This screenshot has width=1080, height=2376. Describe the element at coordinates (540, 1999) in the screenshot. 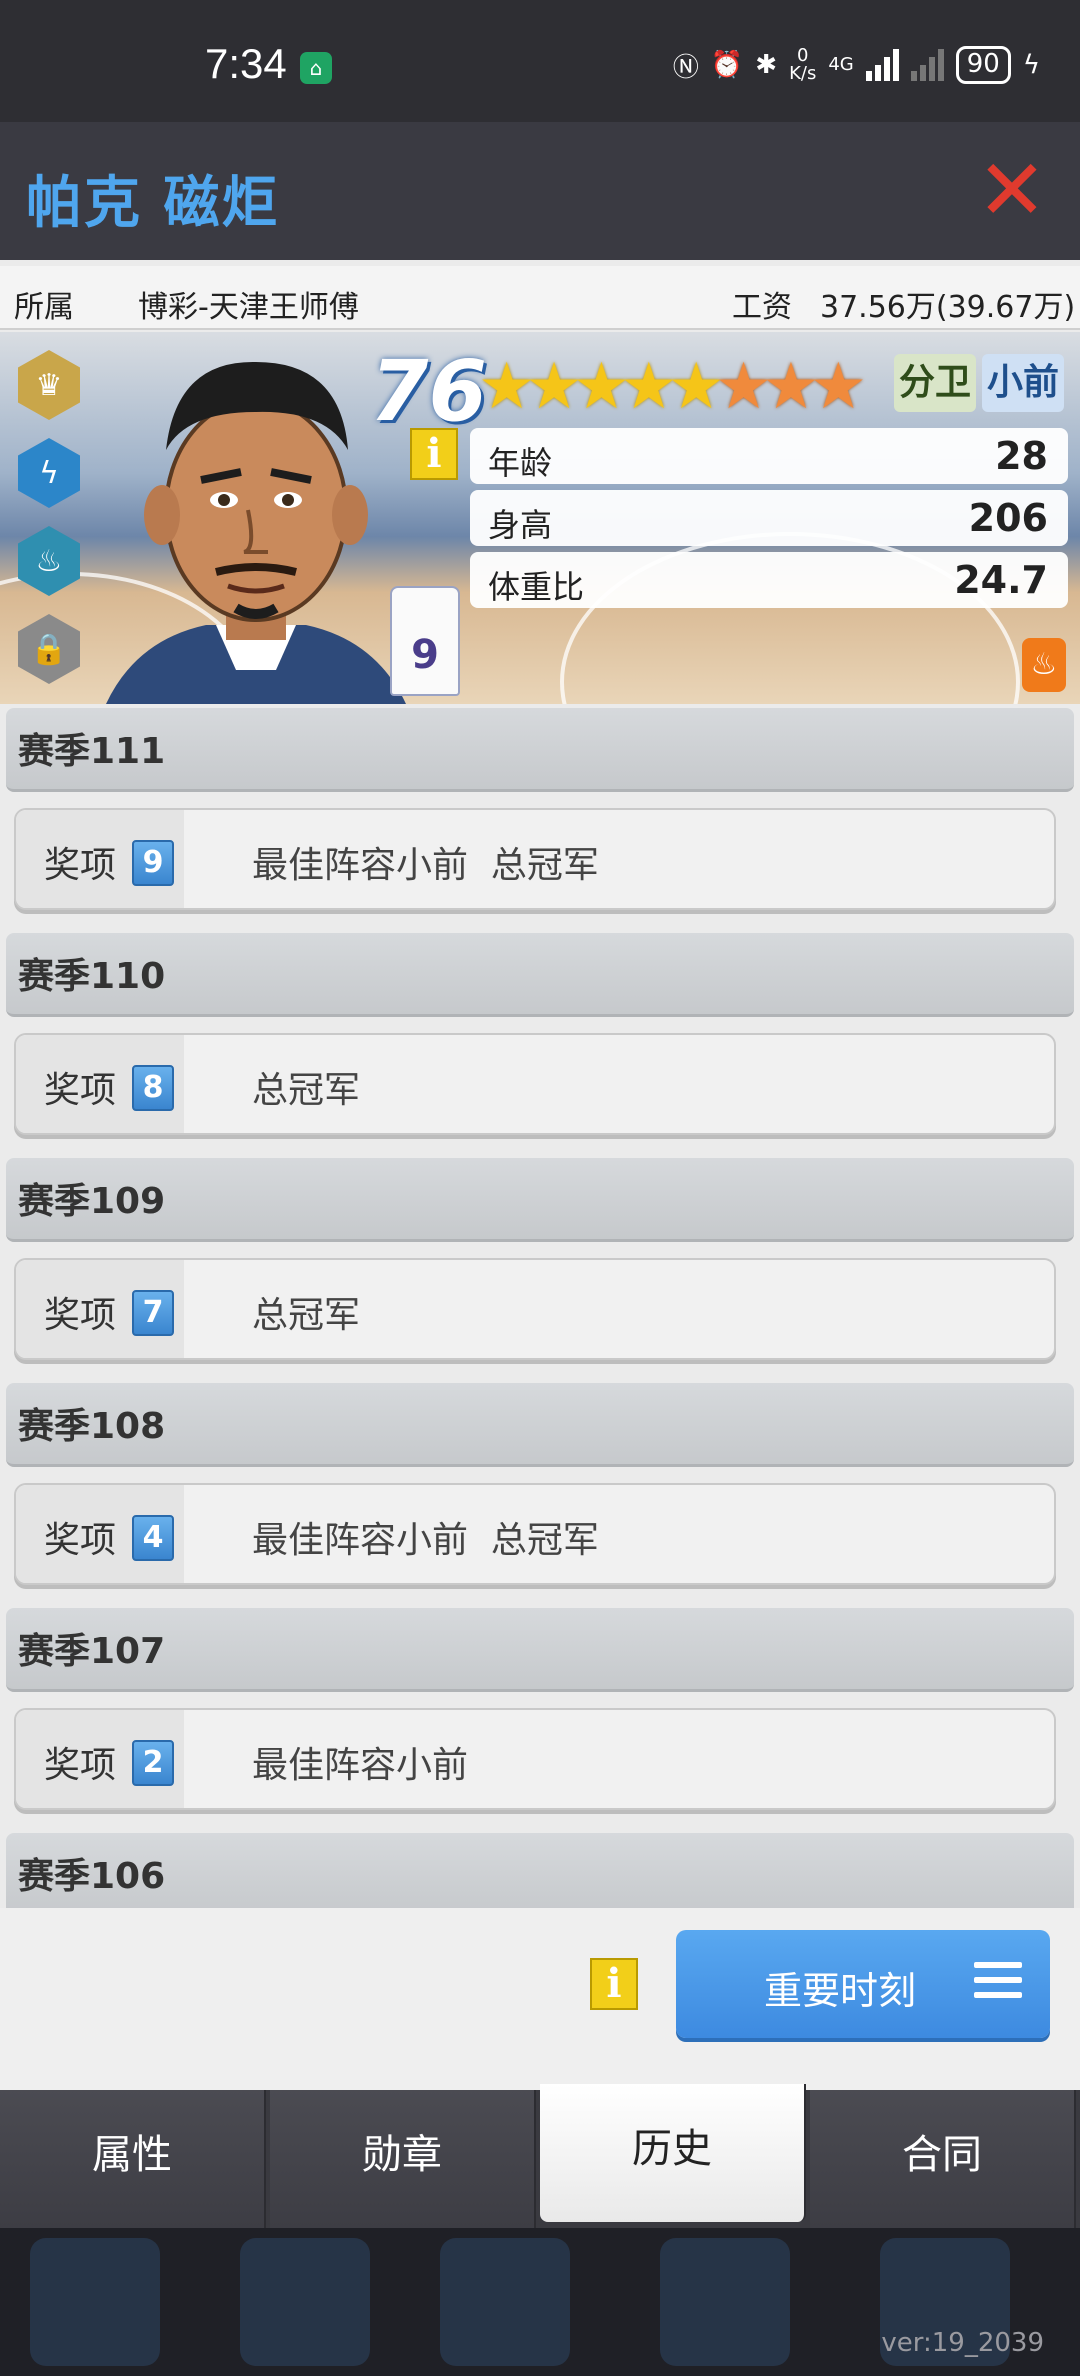

I see `action-bar: i 重要时刻` at that location.